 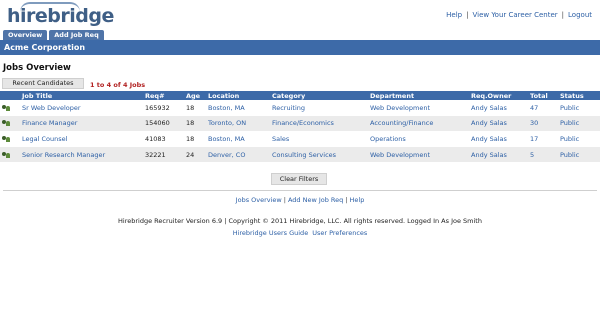 I want to click on column-header-department: Department, so click(x=418, y=95).